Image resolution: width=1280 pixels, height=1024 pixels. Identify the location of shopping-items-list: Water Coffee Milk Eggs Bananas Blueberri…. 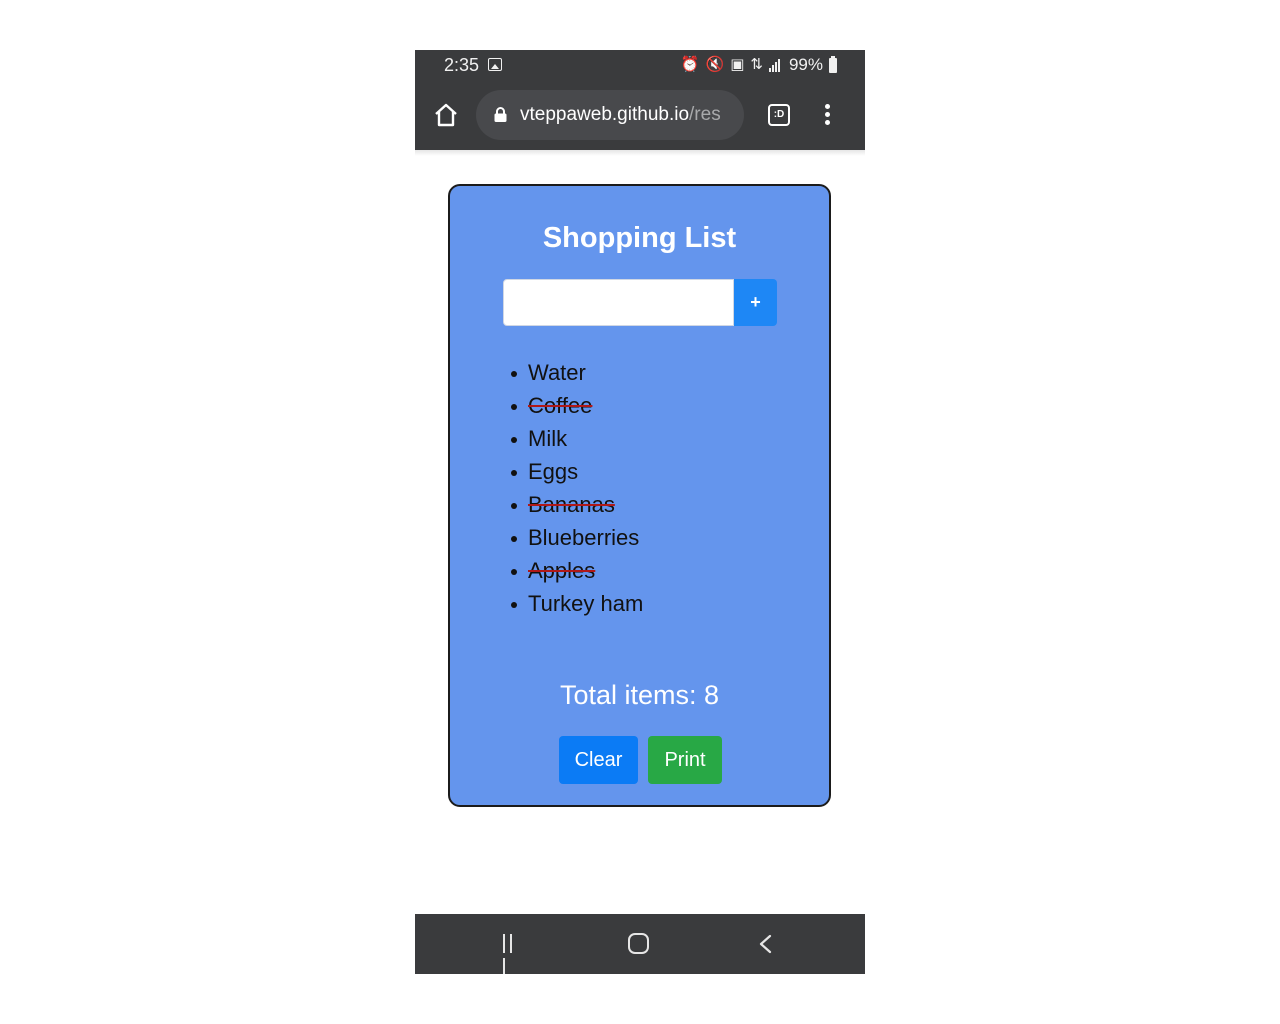
(576, 488).